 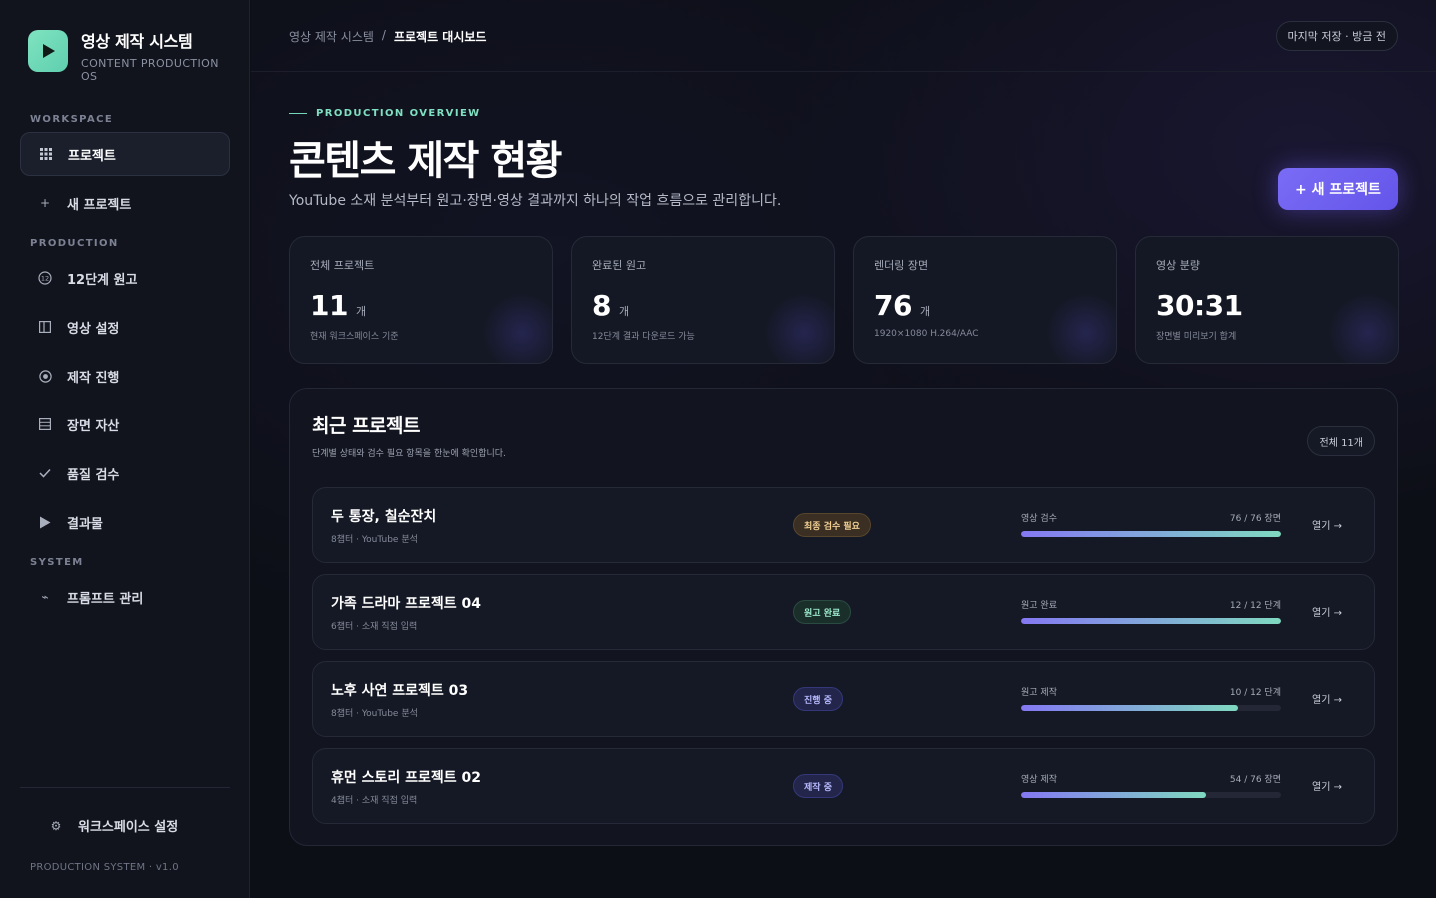 What do you see at coordinates (384, 517) in the screenshot?
I see `project-name: 두 통장, 칠순잔치` at bounding box center [384, 517].